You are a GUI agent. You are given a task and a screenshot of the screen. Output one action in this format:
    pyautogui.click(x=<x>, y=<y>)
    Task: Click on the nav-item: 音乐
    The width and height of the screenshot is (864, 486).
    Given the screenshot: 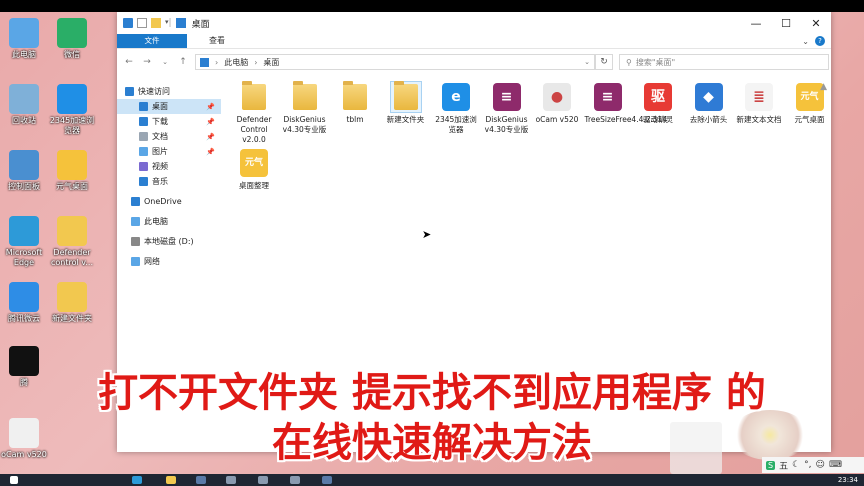 What is the action you would take?
    pyautogui.click(x=169, y=181)
    